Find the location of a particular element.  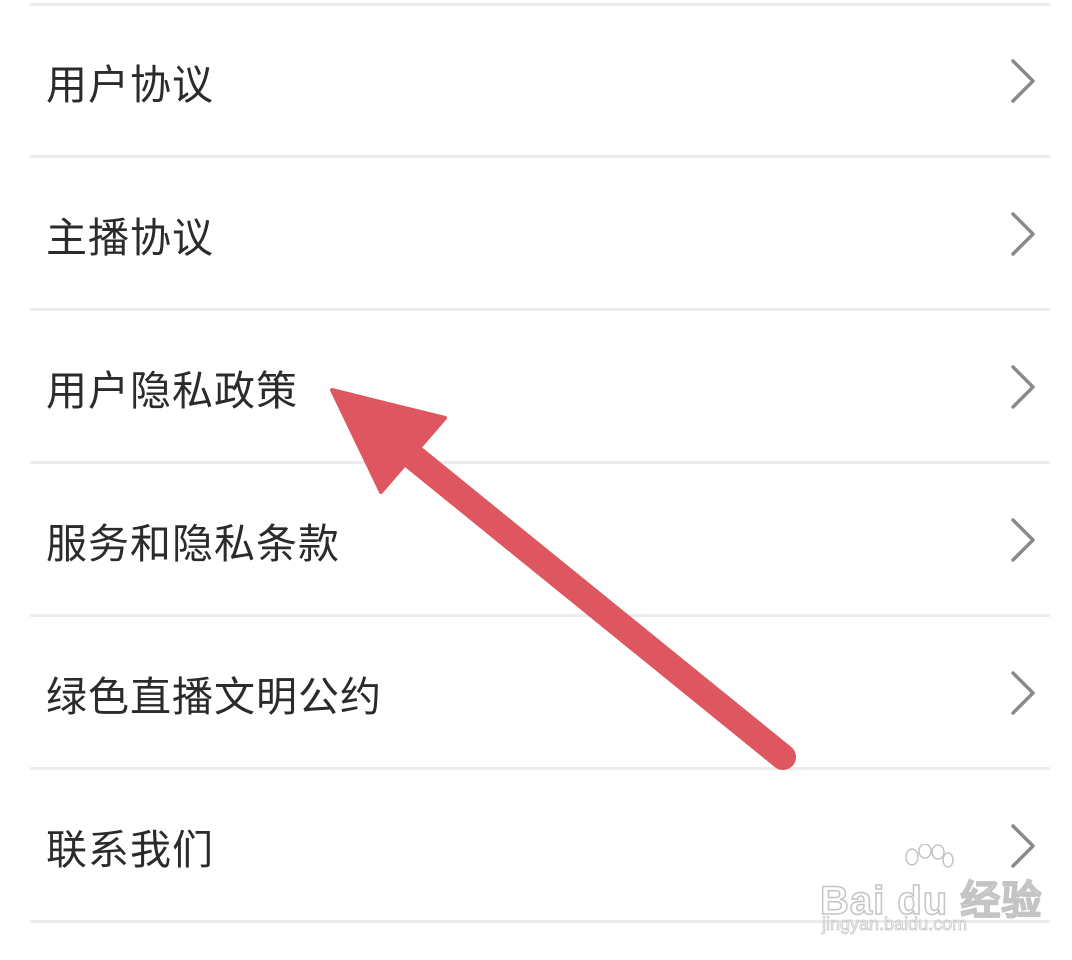

menu-item-label: 用户隐私政策 is located at coordinates (172, 391).